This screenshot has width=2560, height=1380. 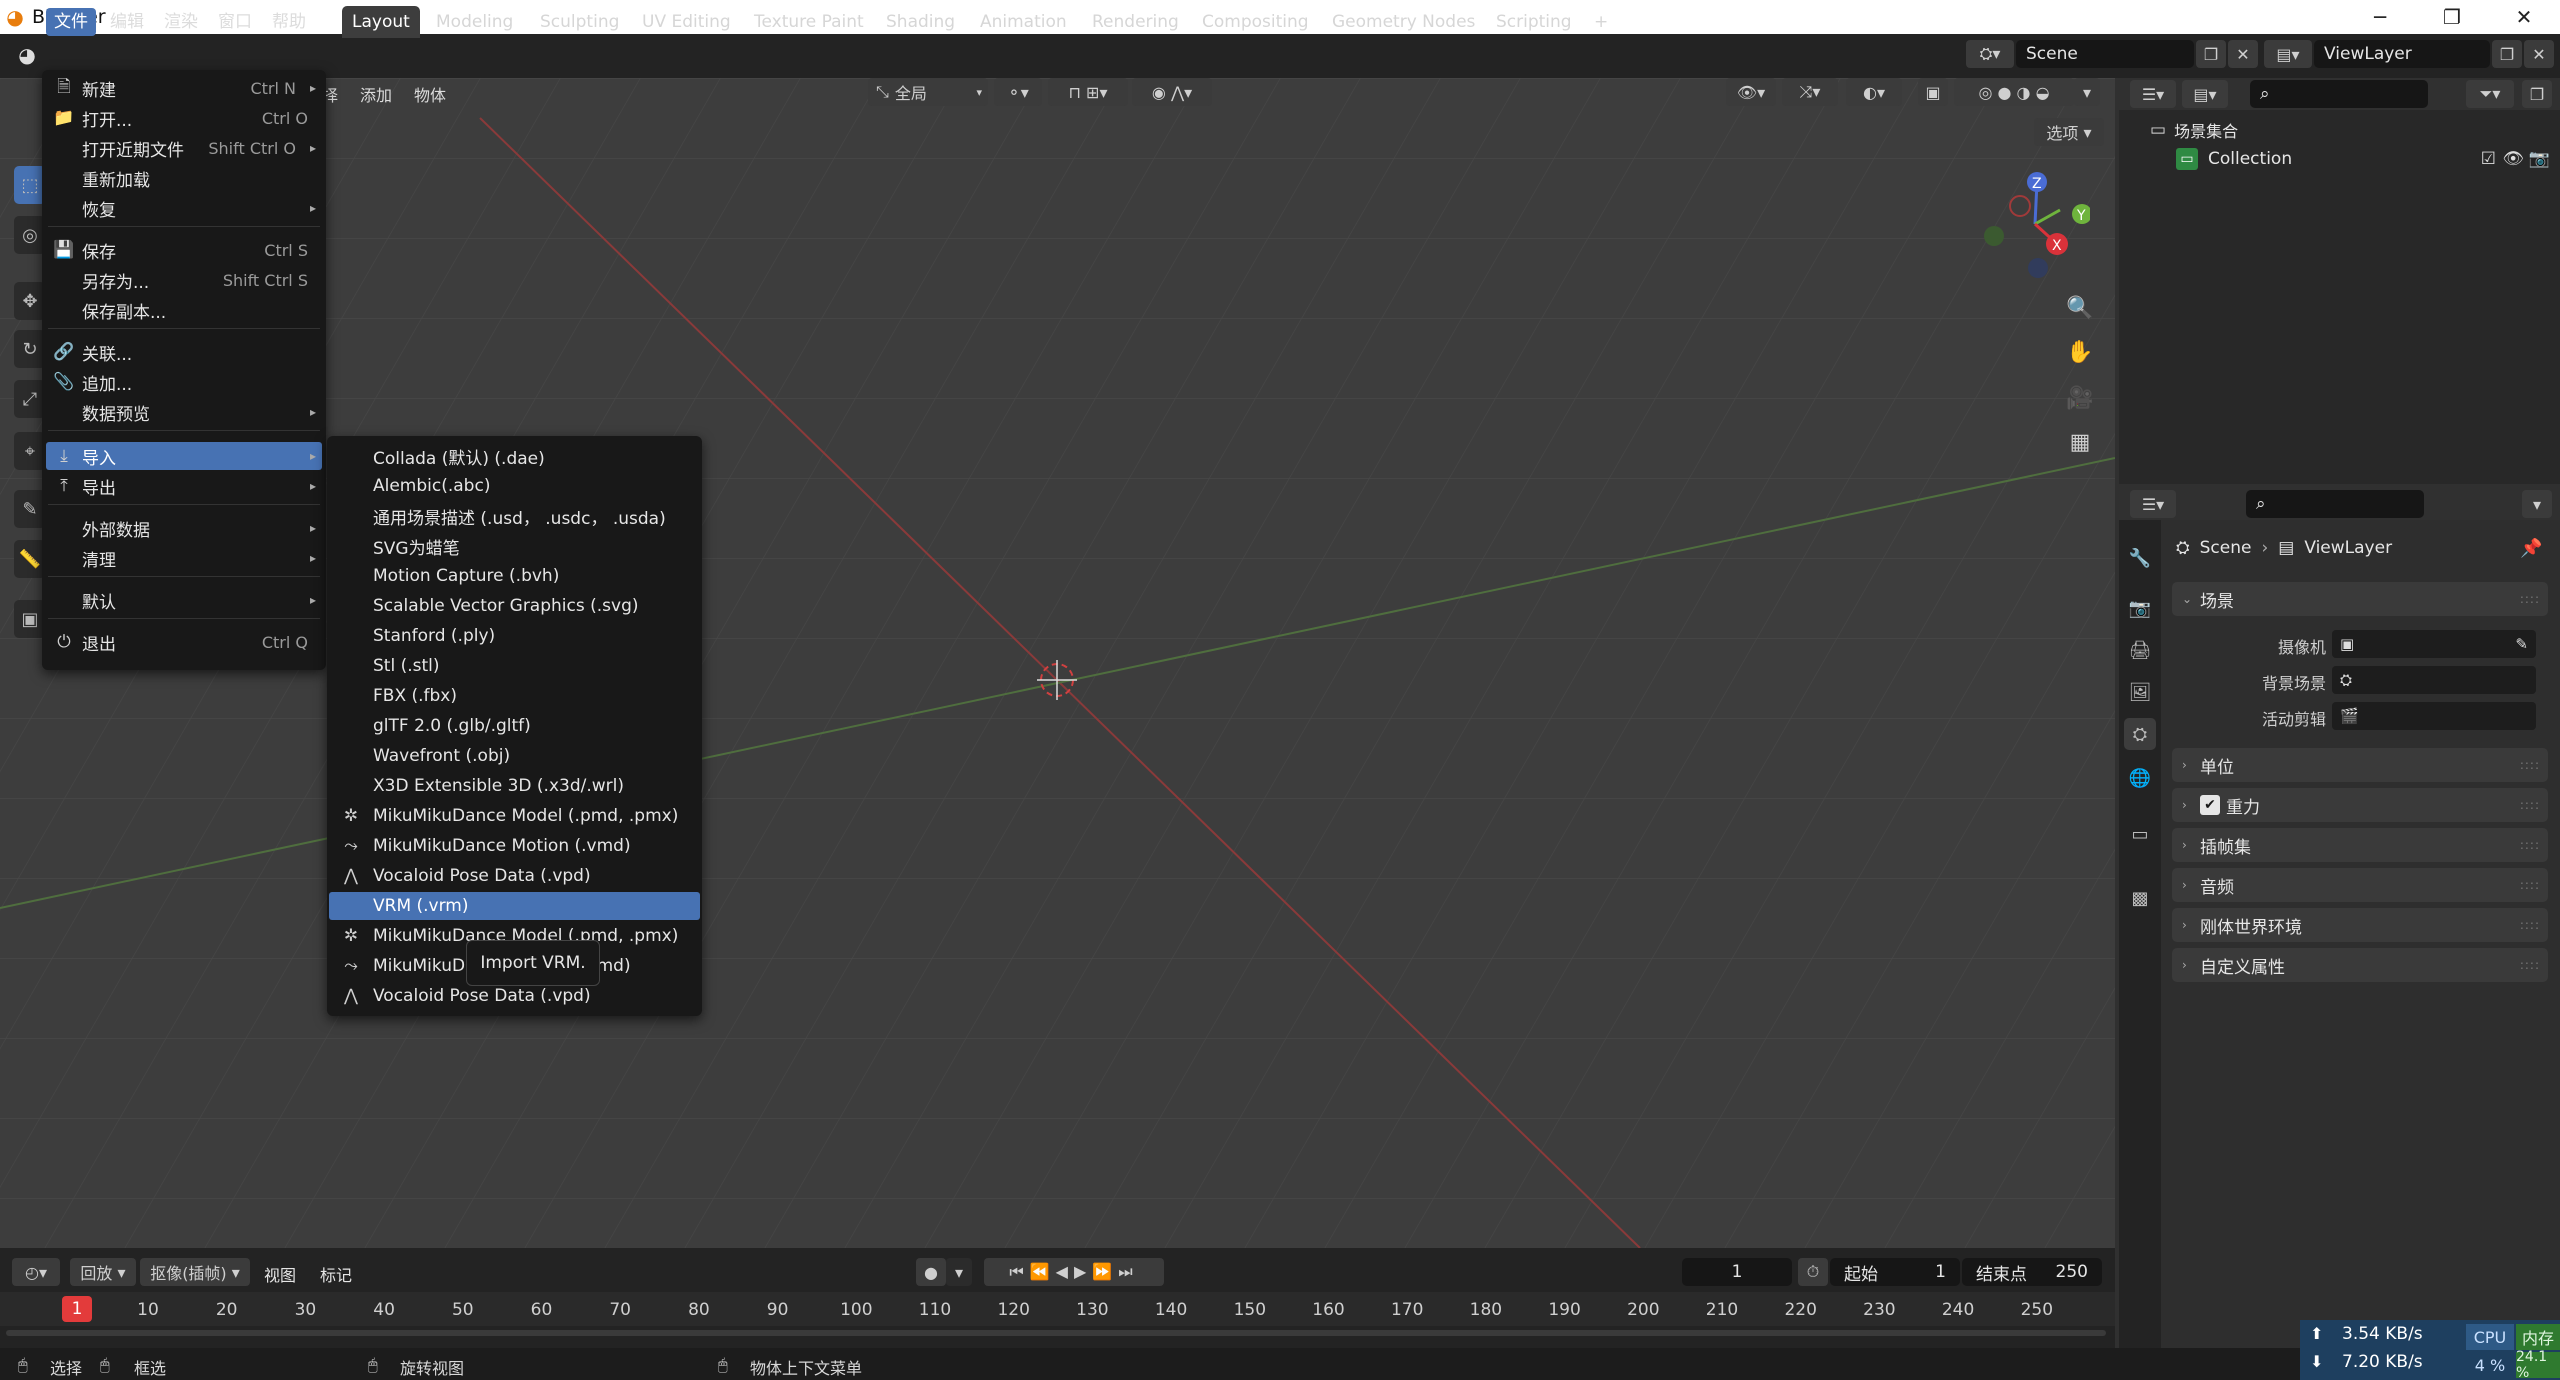 I want to click on viewlayer-field: ViewLayer, so click(x=2402, y=54).